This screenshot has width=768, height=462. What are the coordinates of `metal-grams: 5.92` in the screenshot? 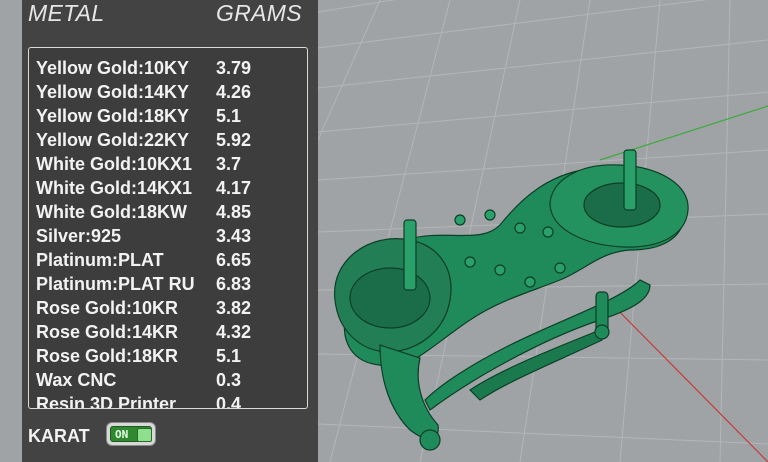 It's located at (234, 140).